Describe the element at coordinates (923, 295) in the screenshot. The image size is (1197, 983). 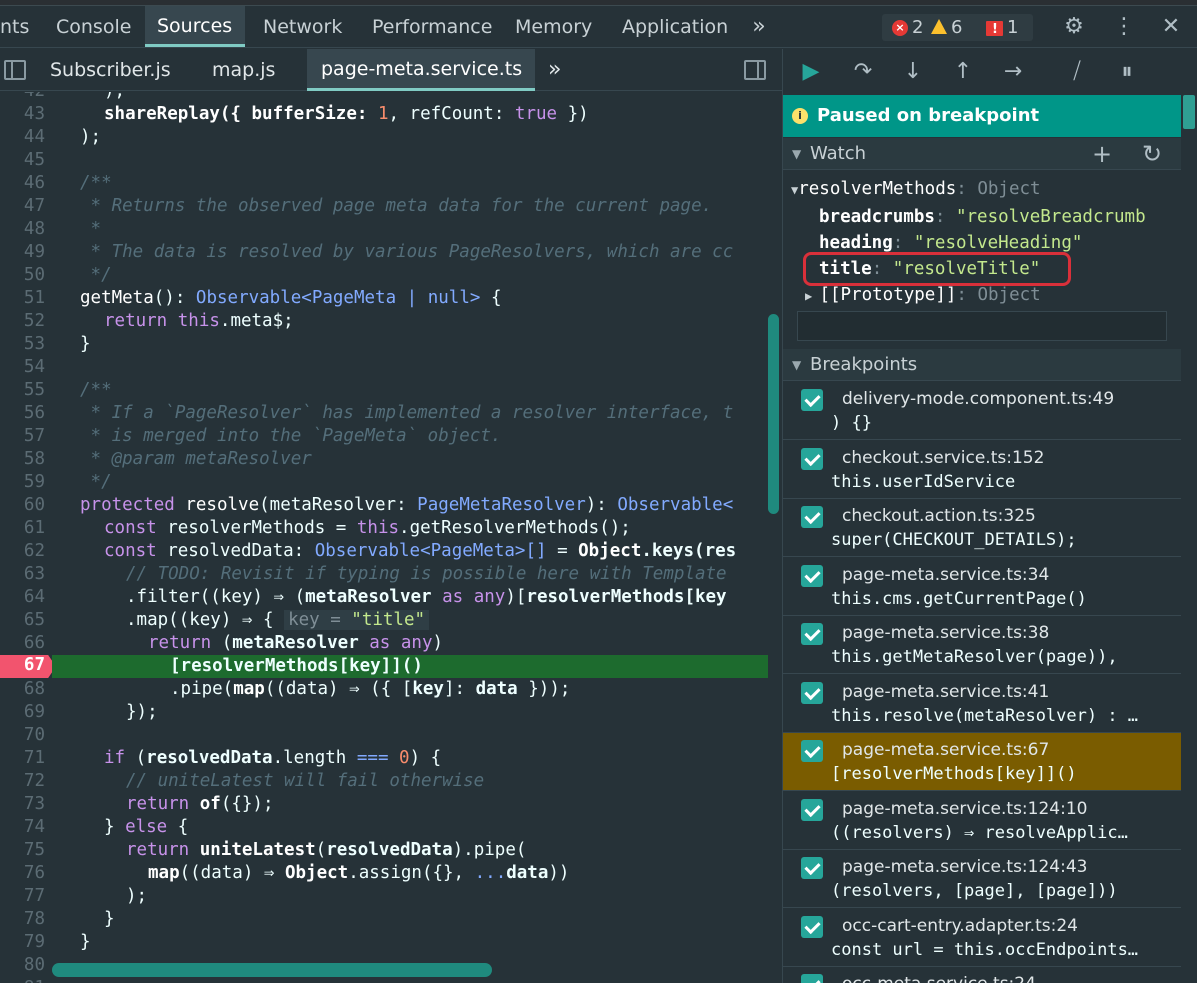
I see `watch-prototype: ▶ [[Prototype]]: Object` at that location.